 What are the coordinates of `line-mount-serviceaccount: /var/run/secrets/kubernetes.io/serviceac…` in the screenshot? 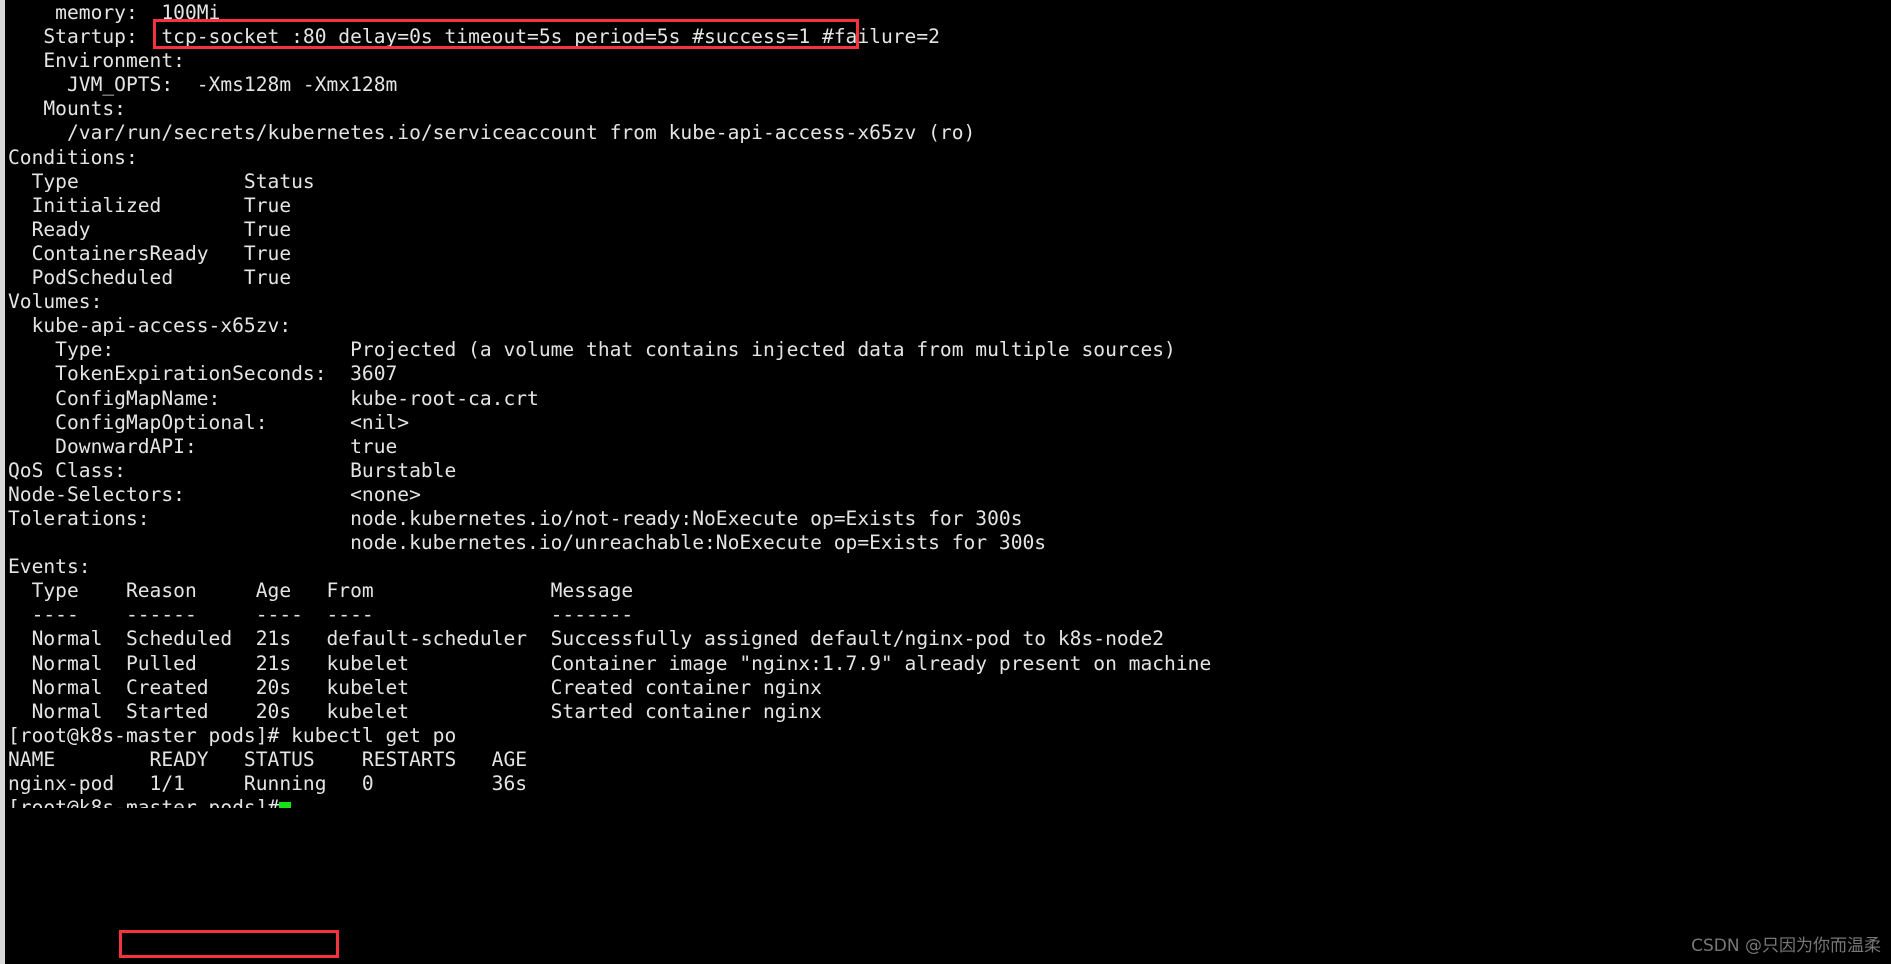 It's located at (492, 133).